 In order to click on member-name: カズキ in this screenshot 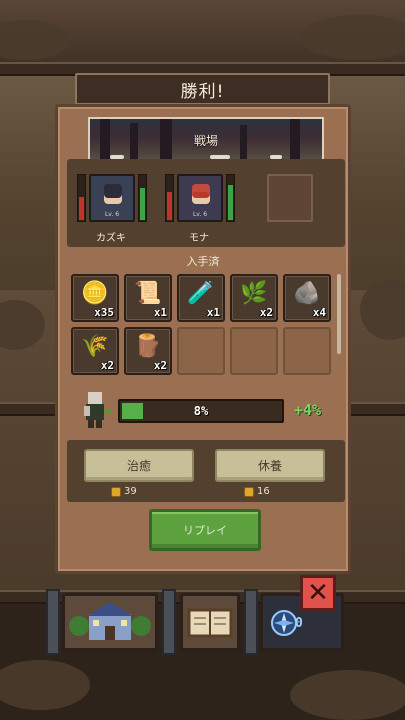, I will do `click(111, 238)`.